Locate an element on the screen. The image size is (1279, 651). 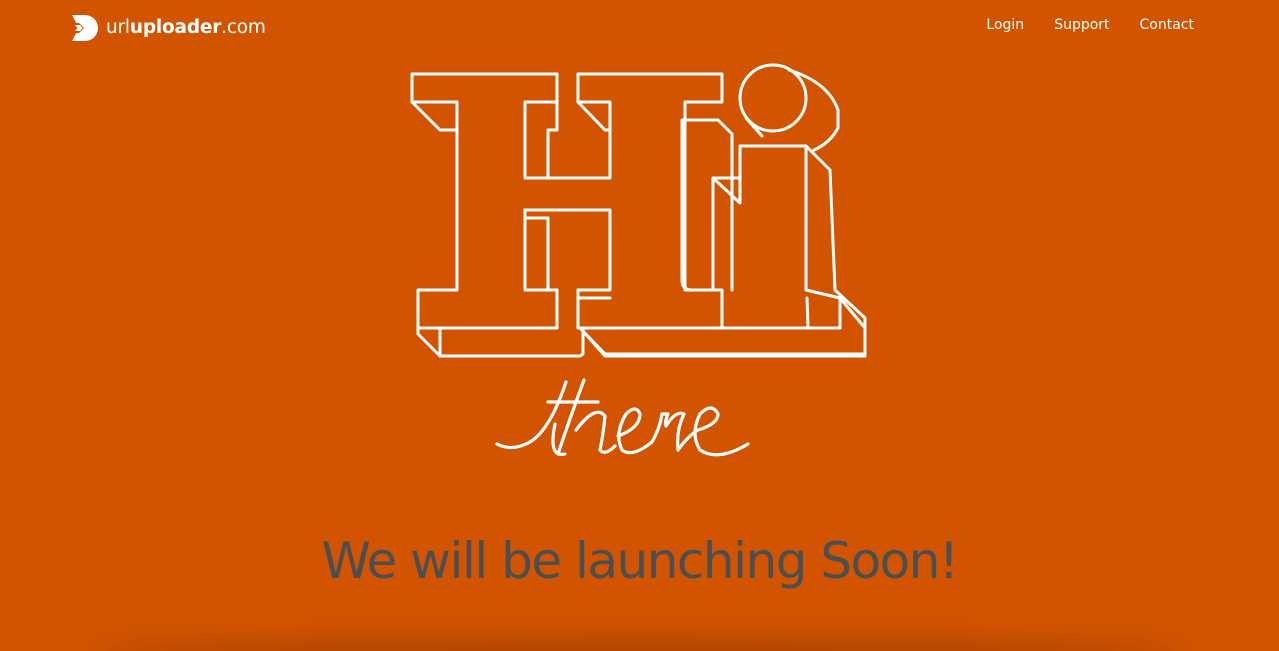
nav-login-link: Login is located at coordinates (1005, 25).